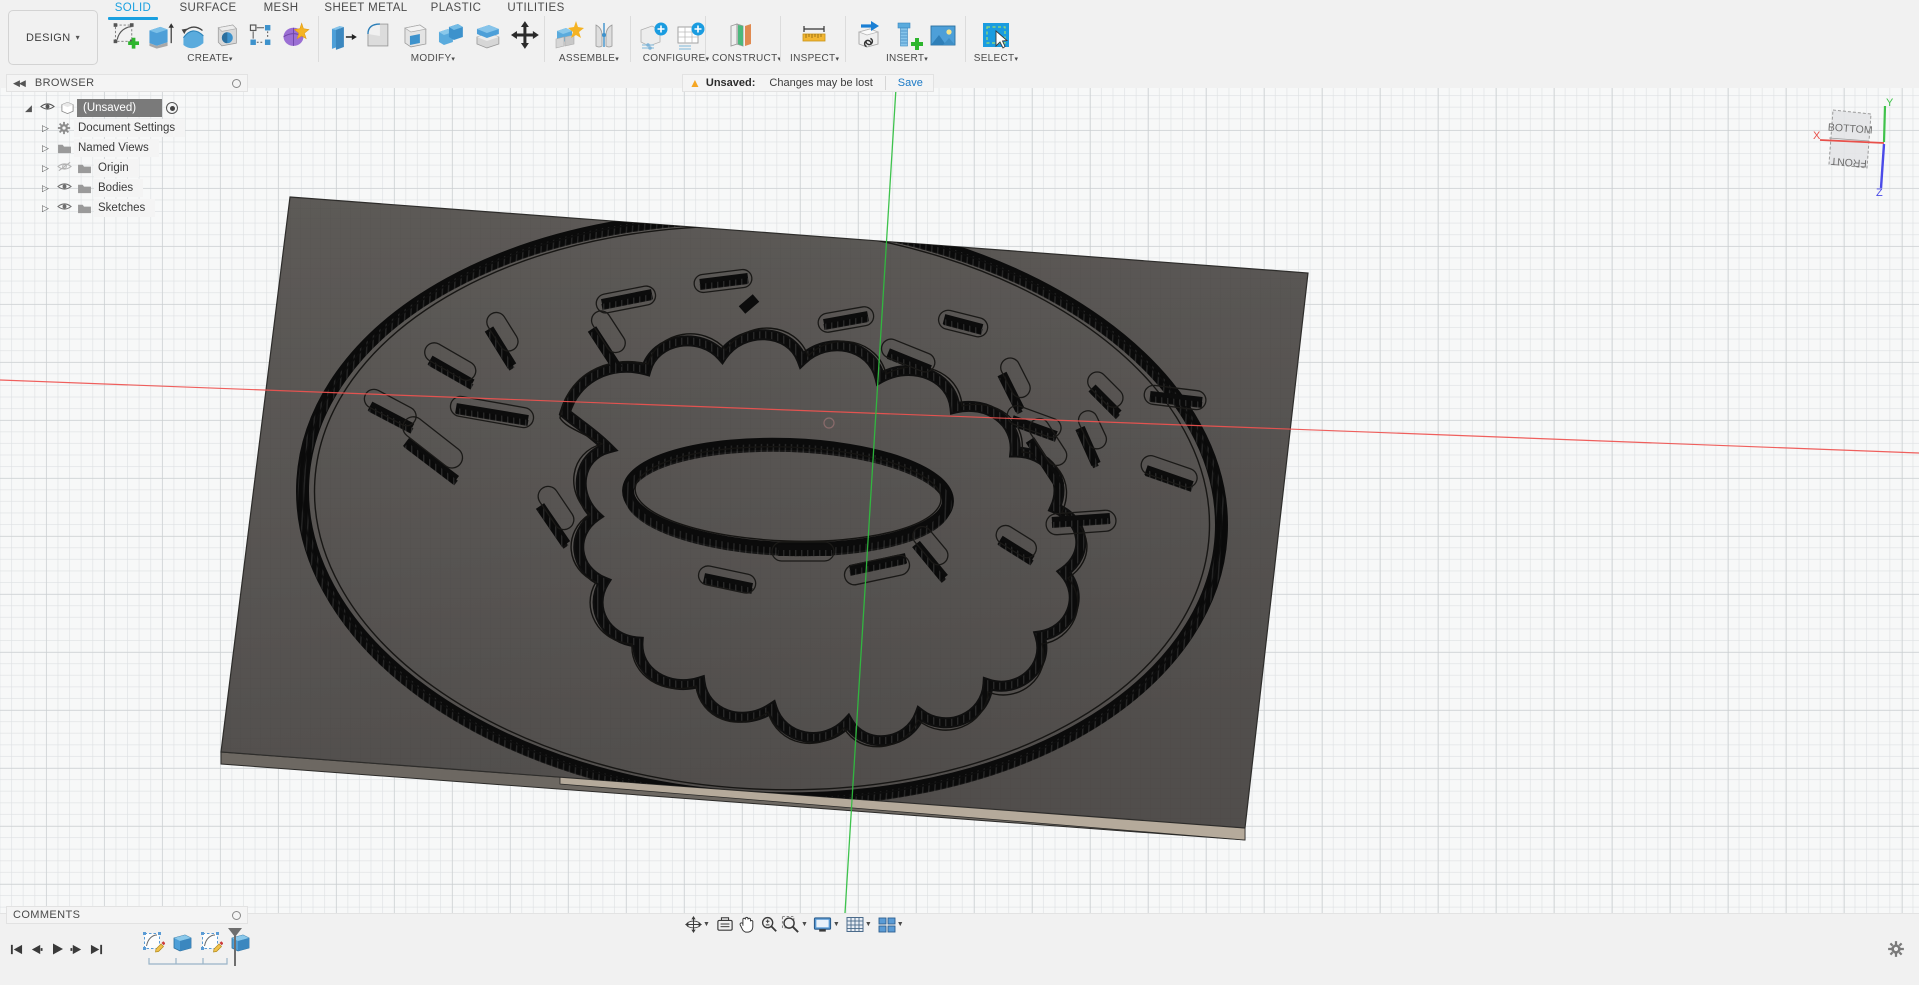 Image resolution: width=1919 pixels, height=985 pixels. What do you see at coordinates (488, 35) in the screenshot?
I see `offset-face-icon` at bounding box center [488, 35].